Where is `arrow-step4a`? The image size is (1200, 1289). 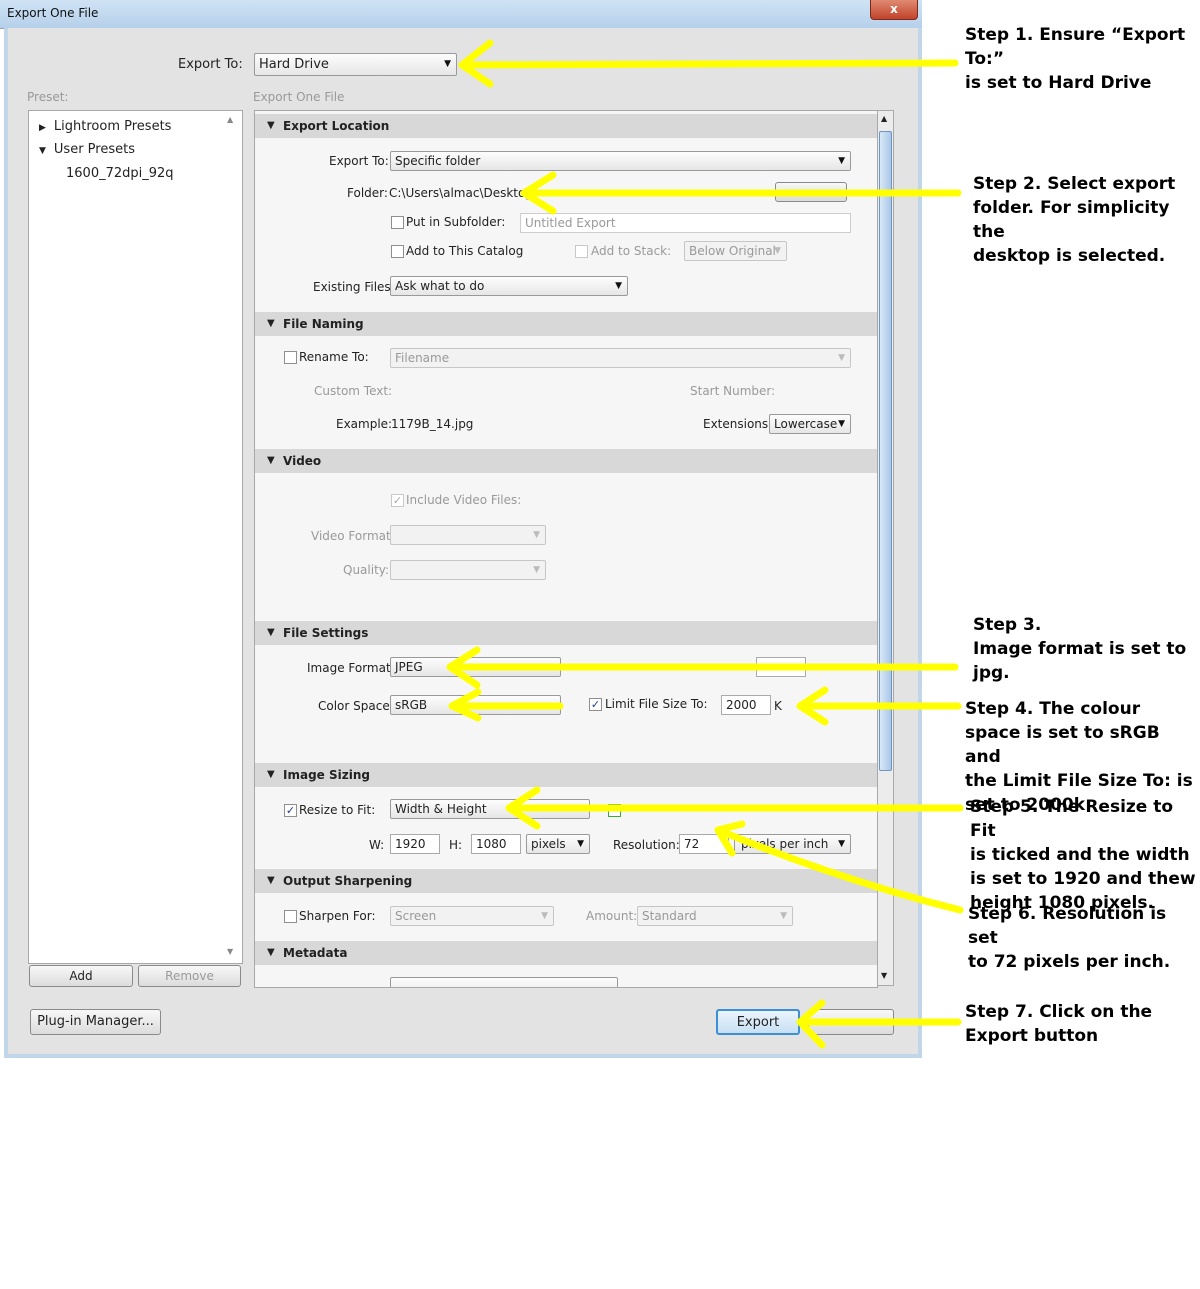
arrow-step4a is located at coordinates (506, 705).